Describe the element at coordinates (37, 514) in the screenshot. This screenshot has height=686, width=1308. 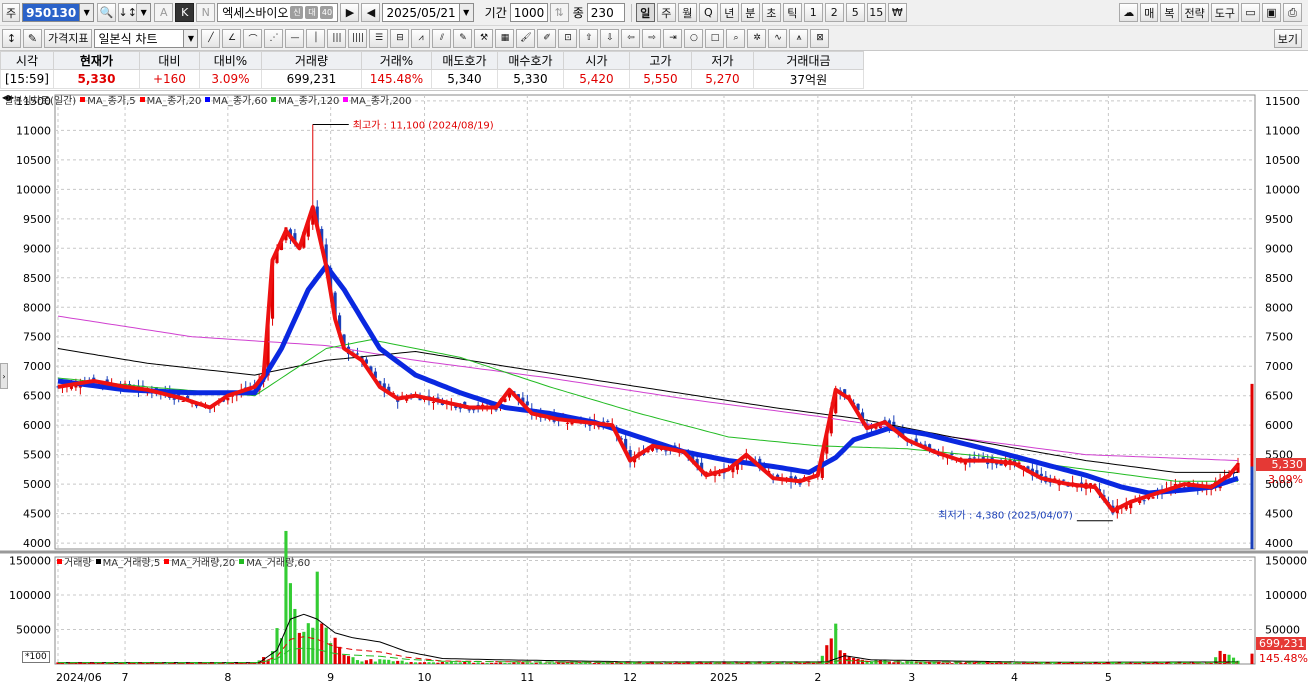
I see `price-axis-tick-left: 4500` at that location.